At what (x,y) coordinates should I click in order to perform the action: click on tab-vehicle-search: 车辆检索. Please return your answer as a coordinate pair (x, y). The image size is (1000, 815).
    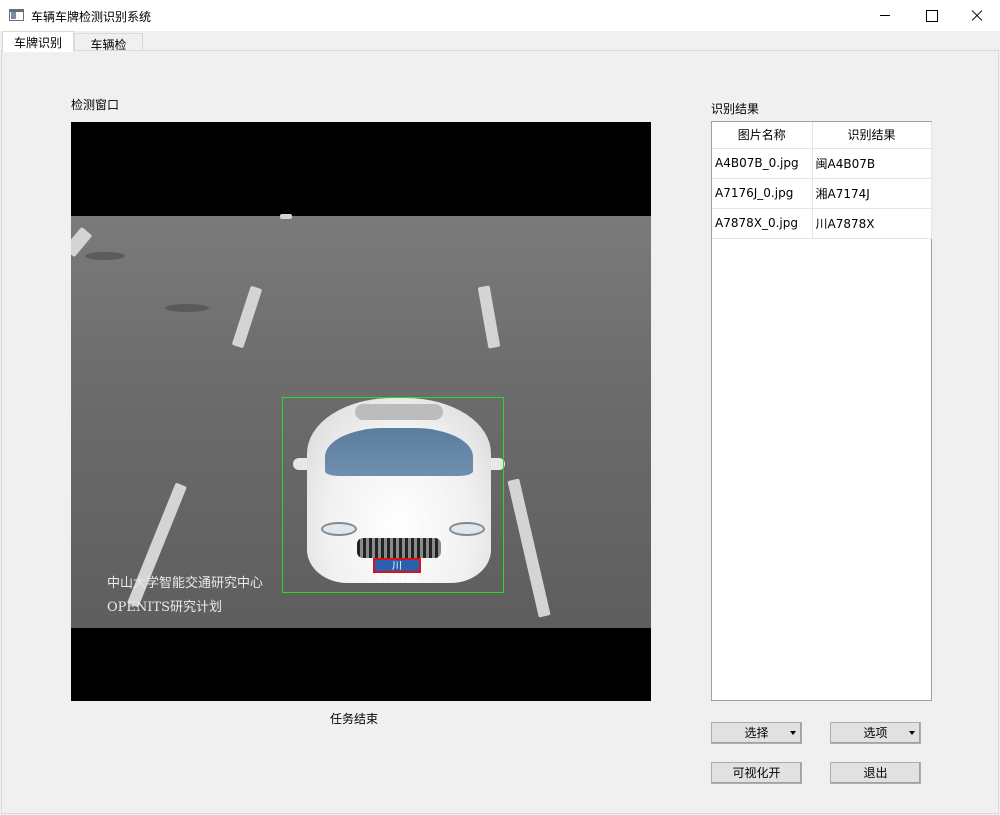
    Looking at the image, I should click on (108, 51).